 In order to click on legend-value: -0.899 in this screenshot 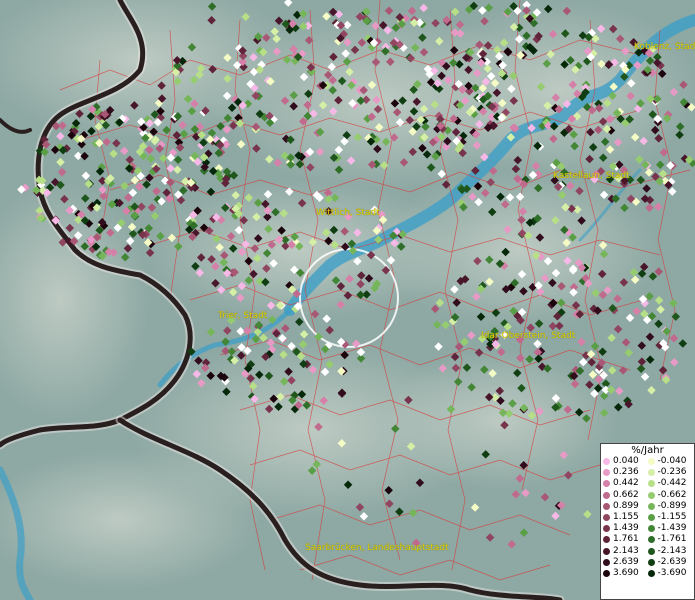, I will do `click(672, 505)`.